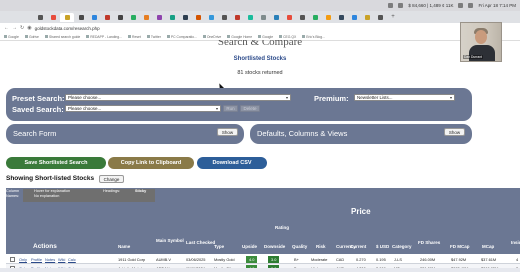 The width and height of the screenshot is (520, 272). Describe the element at coordinates (67, 17) in the screenshot. I see `browser-tab-active` at that location.